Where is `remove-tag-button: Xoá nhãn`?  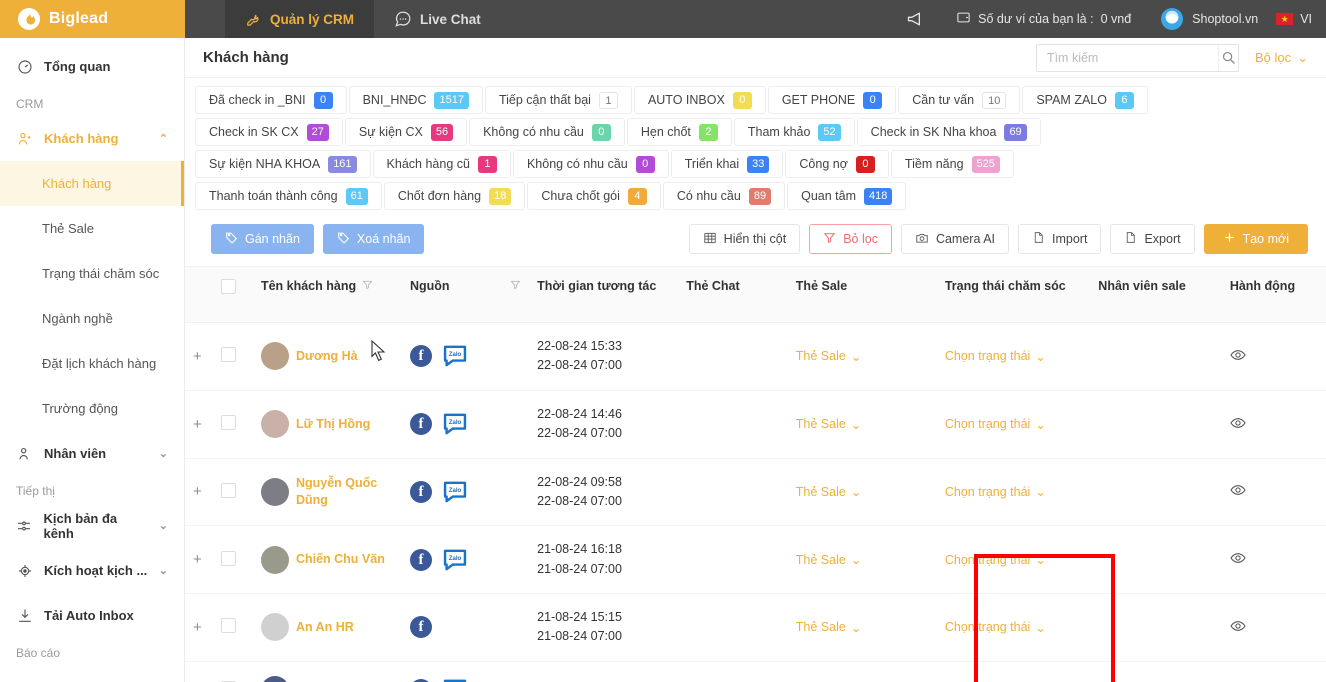
remove-tag-button: Xoá nhãn is located at coordinates (373, 239).